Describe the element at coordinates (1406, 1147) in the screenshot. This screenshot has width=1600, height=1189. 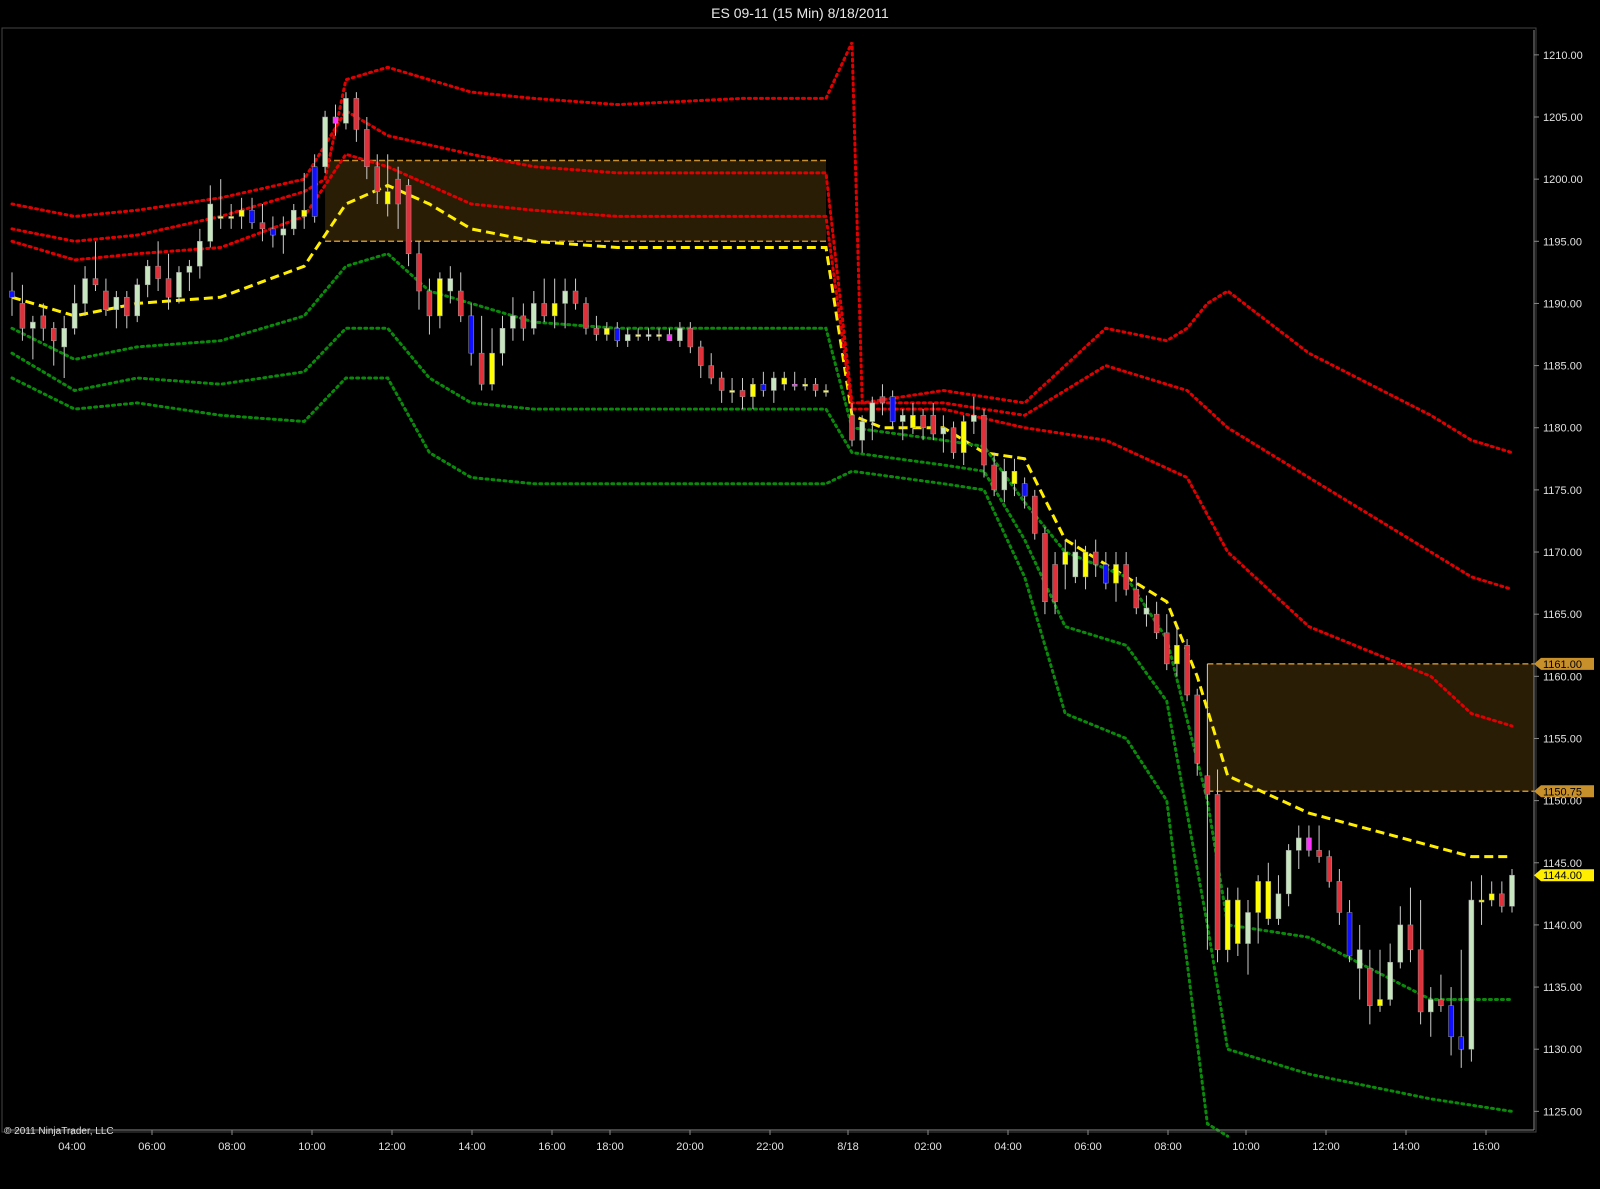
I see `x-tick-label: 14:00` at that location.